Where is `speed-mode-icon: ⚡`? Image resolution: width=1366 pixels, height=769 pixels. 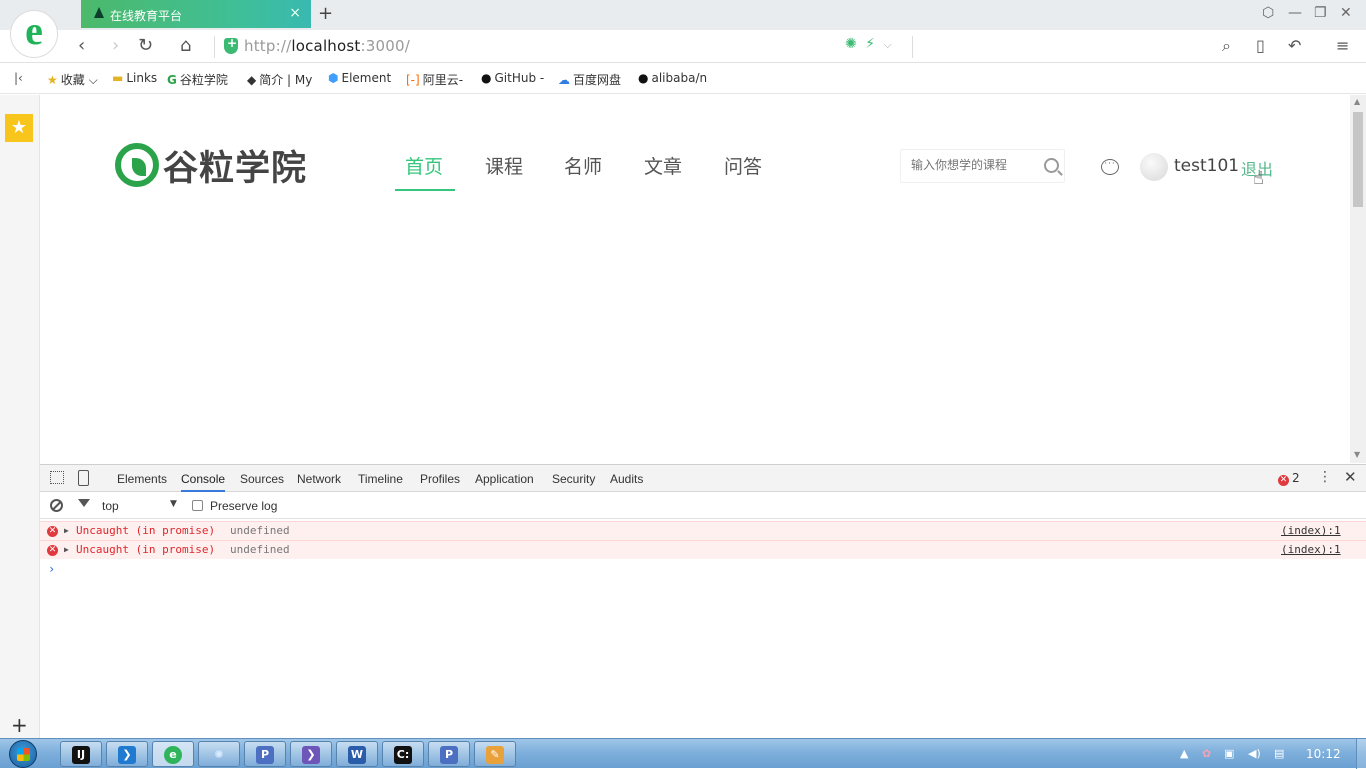 speed-mode-icon: ⚡ is located at coordinates (870, 44).